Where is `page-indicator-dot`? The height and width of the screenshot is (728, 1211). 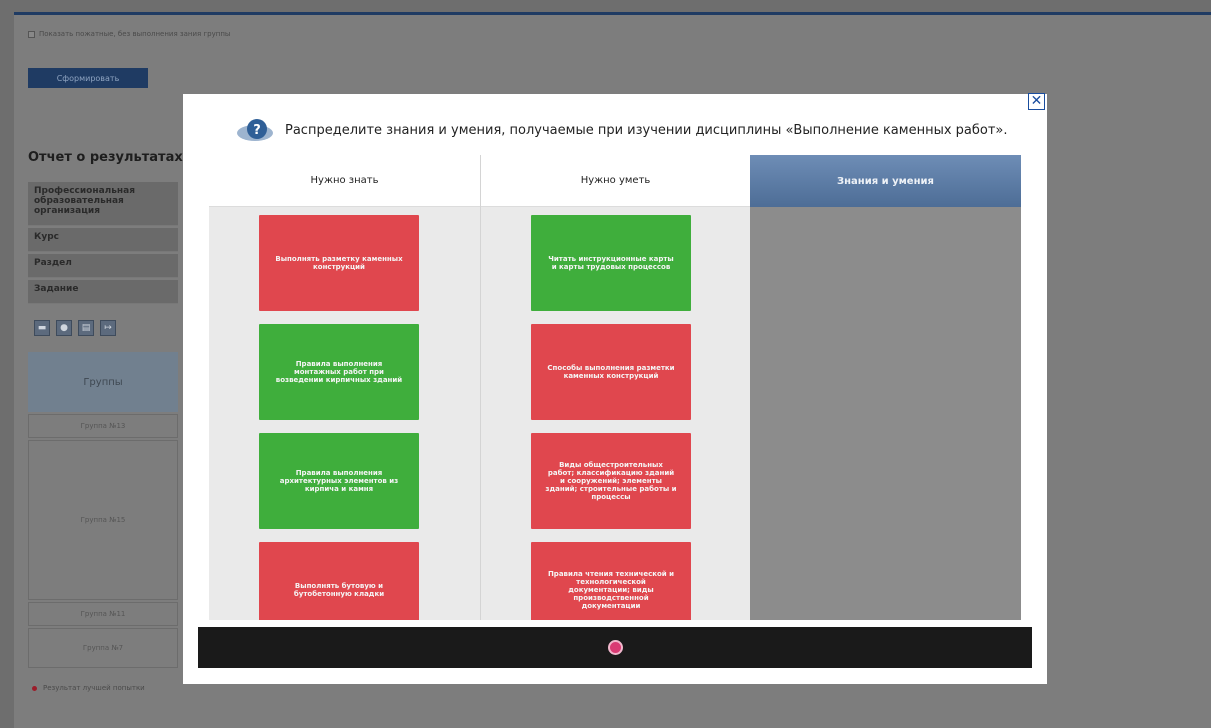
page-indicator-dot is located at coordinates (615, 647).